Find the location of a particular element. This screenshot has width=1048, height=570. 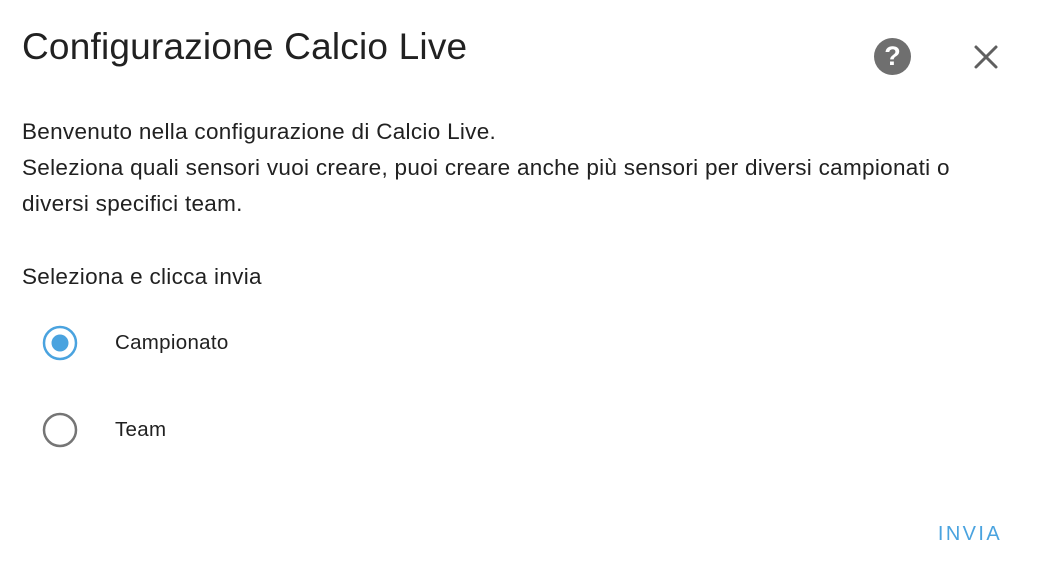

radio-label-campionato: Campionato is located at coordinates (172, 342).